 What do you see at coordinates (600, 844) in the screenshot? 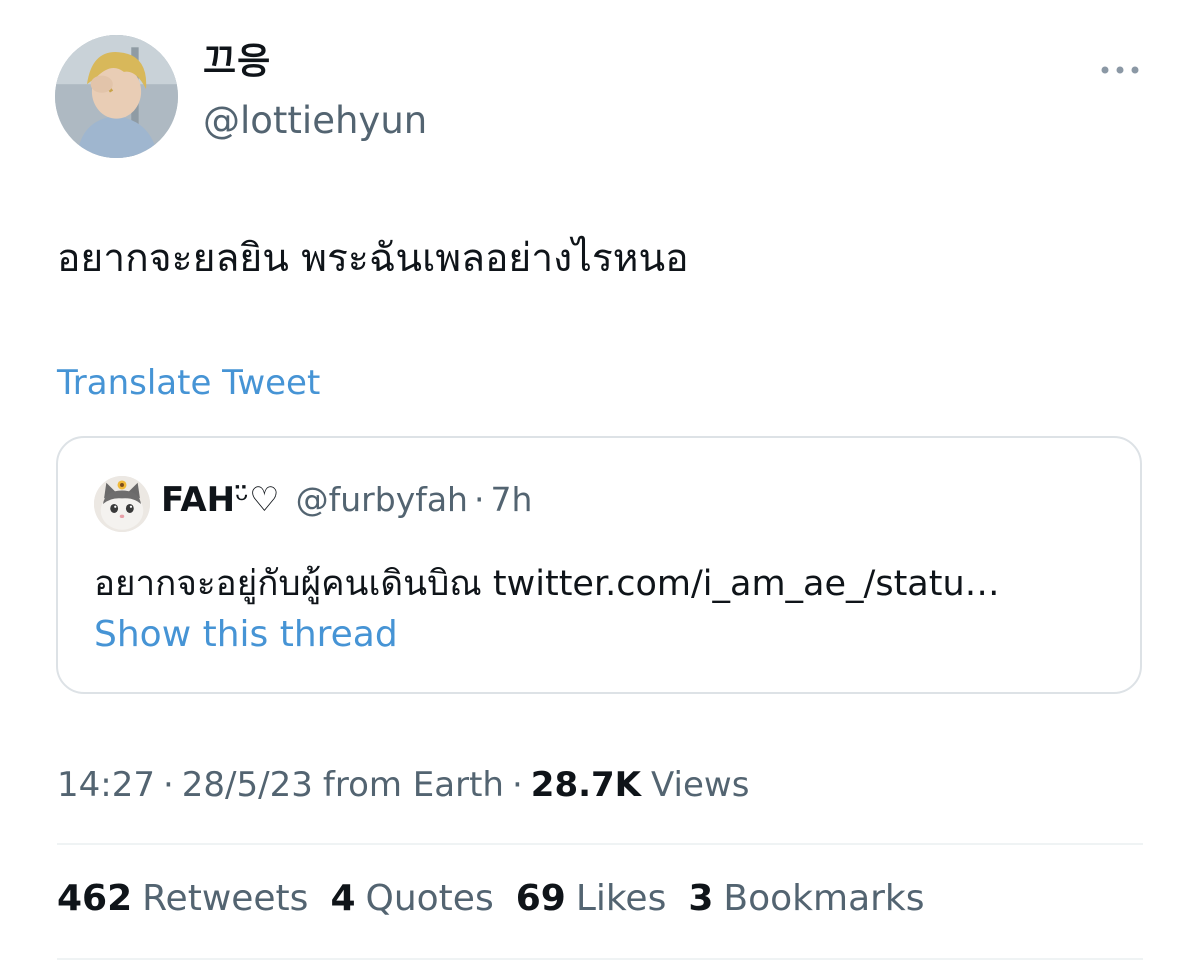
I see `divider` at bounding box center [600, 844].